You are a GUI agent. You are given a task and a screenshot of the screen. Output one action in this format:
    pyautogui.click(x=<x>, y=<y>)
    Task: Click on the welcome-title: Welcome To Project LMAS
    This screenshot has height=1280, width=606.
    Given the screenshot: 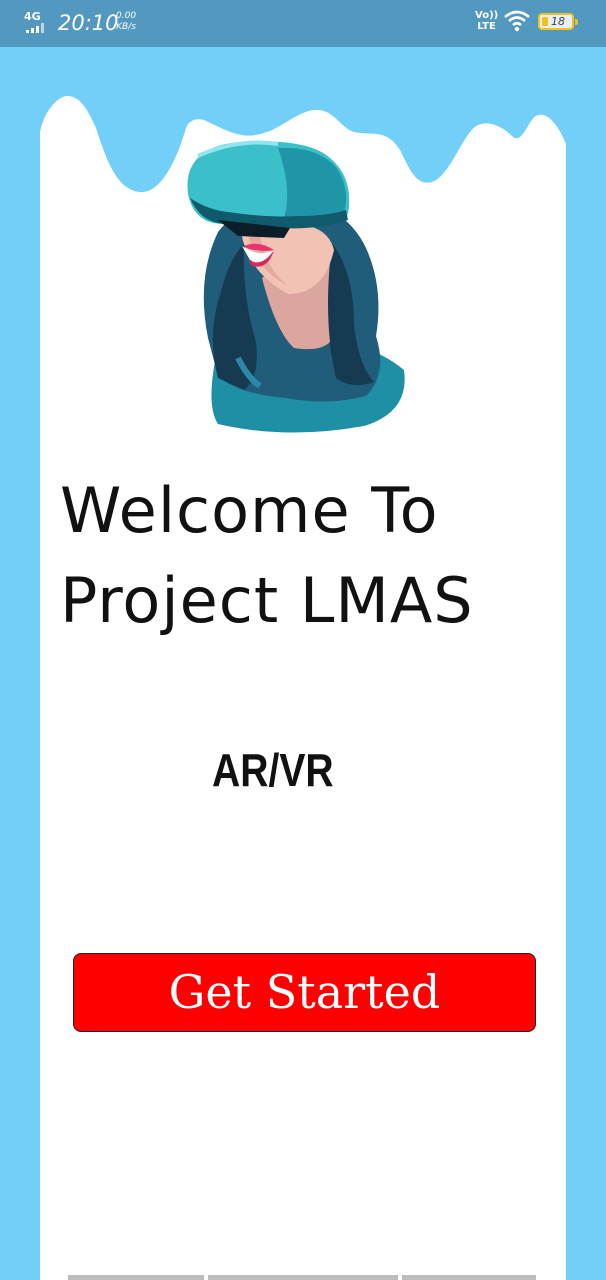 What is the action you would take?
    pyautogui.click(x=305, y=556)
    